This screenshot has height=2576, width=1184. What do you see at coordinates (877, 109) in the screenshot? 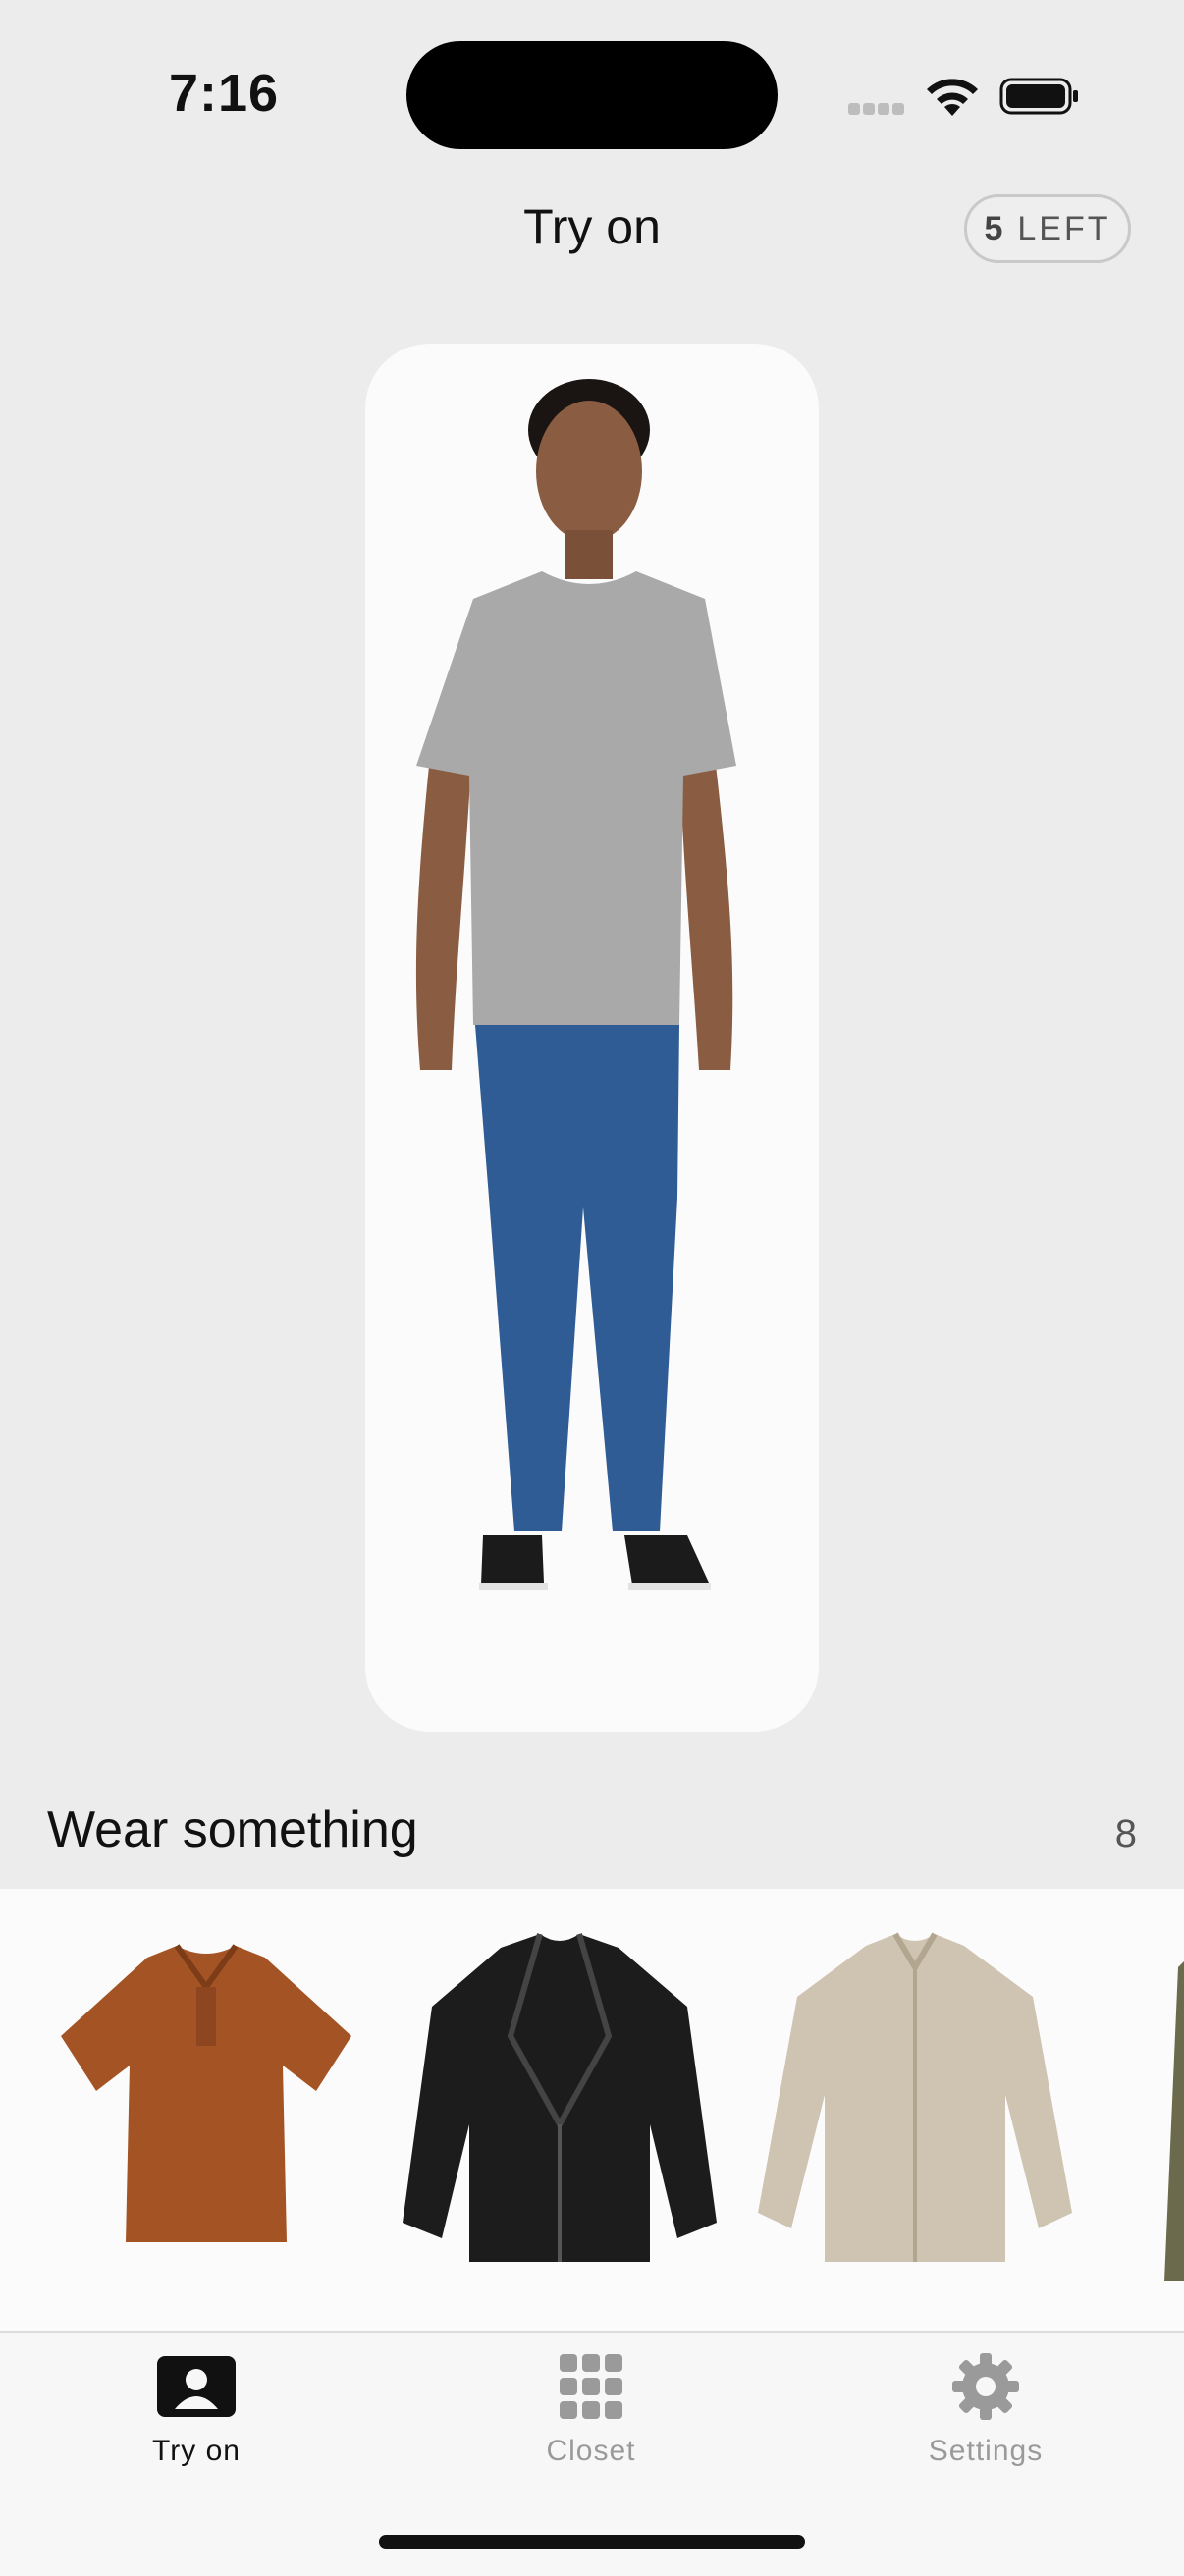
I see `cellular-signal-icon` at bounding box center [877, 109].